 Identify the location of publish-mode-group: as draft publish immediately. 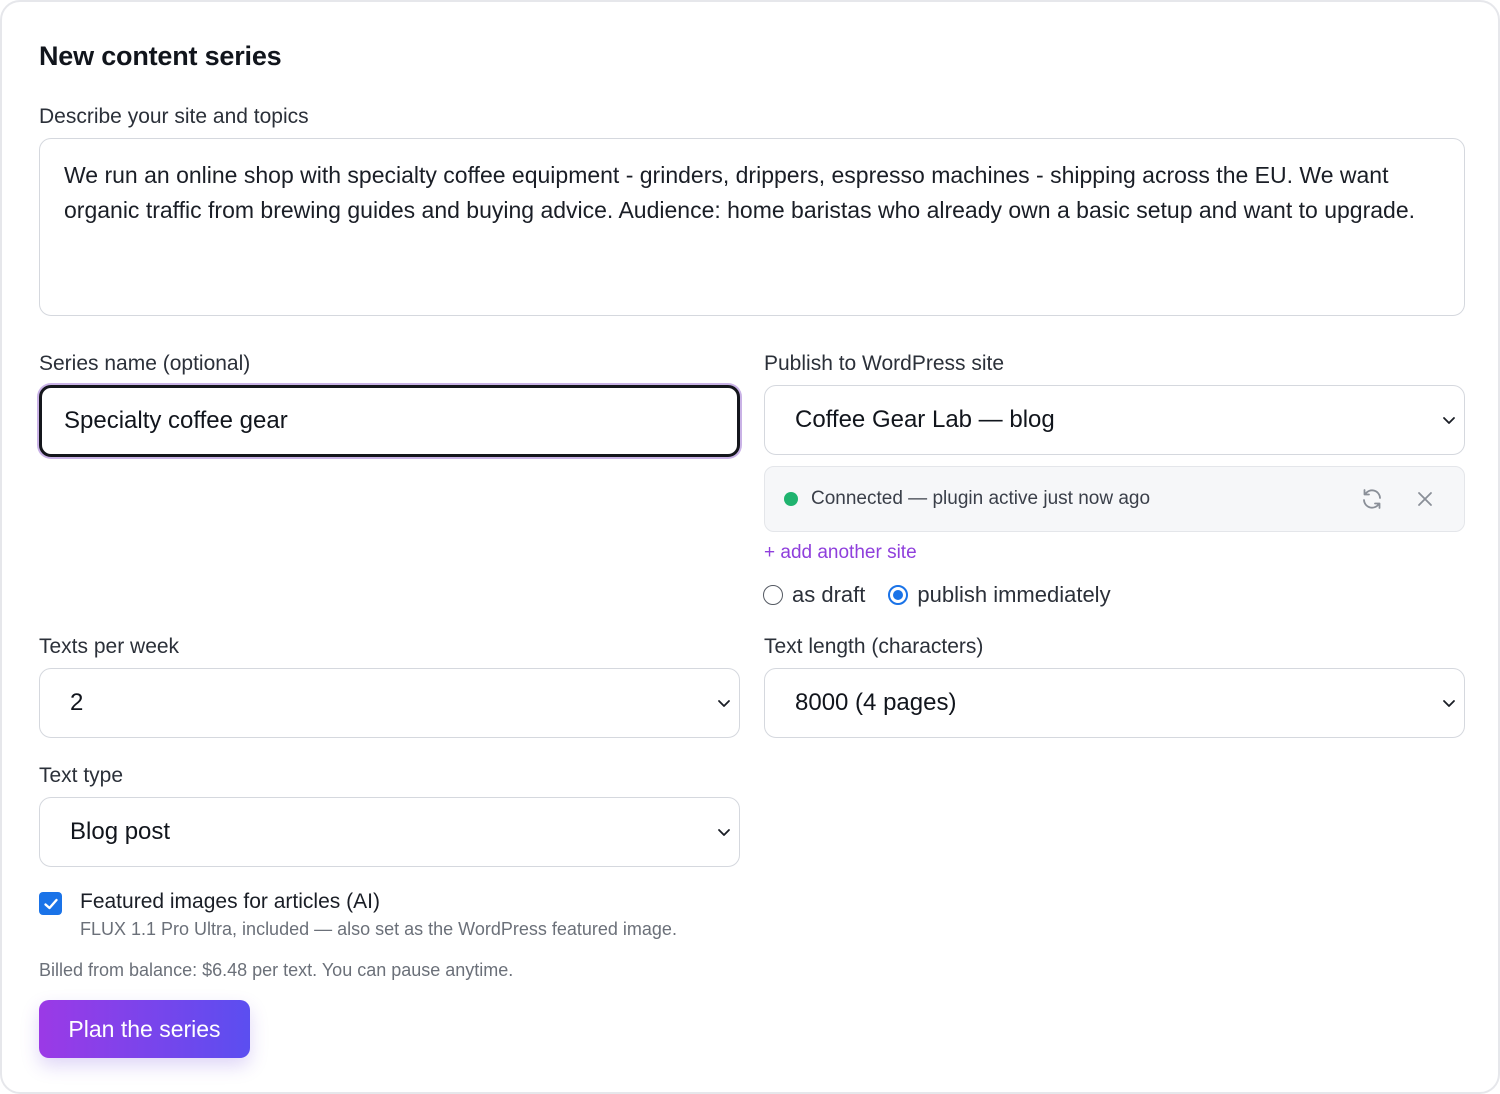
(937, 595).